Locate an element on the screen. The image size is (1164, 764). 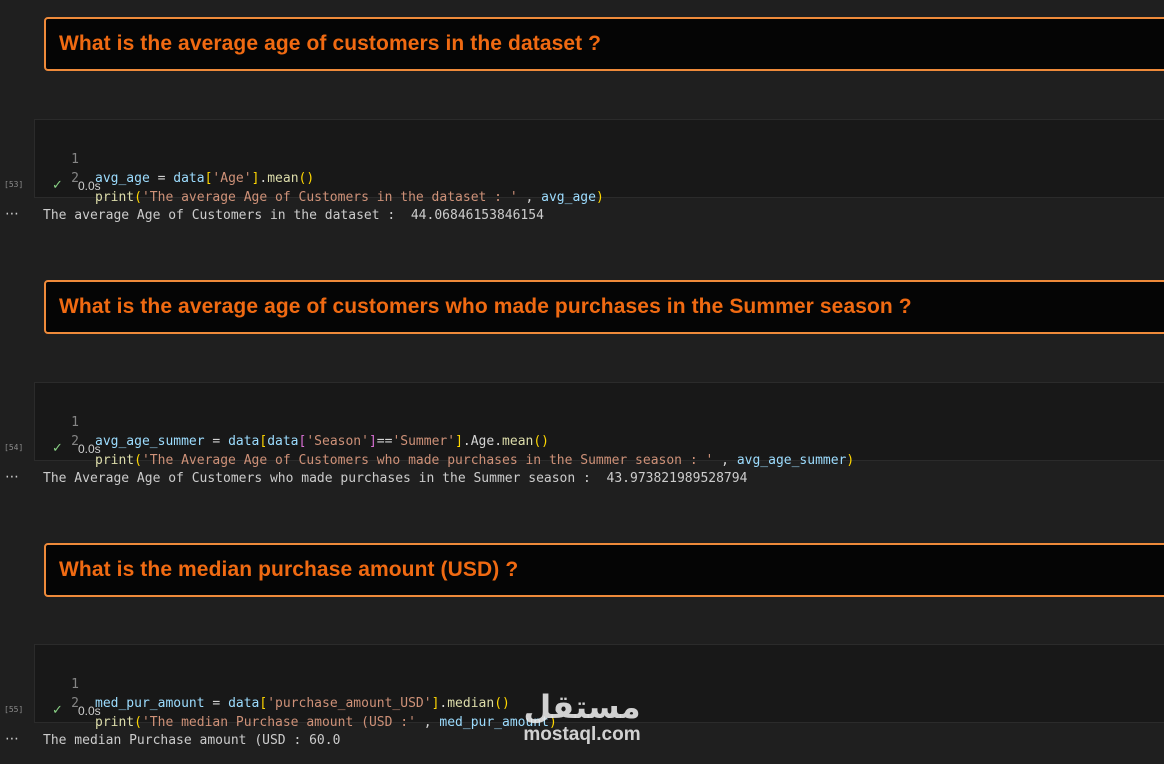
code-token: 'The median Purchase amount (USD :' is located at coordinates (278, 722).